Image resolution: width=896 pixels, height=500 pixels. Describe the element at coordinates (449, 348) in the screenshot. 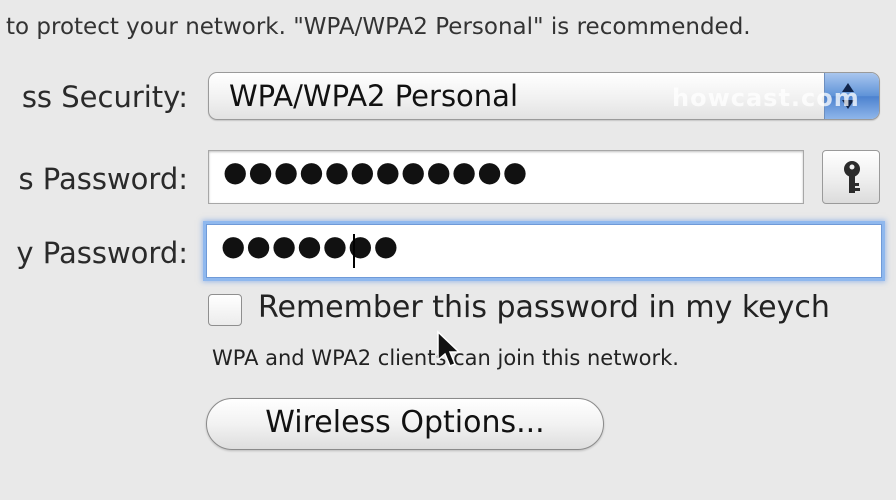

I see `mouse-pointer-icon` at that location.